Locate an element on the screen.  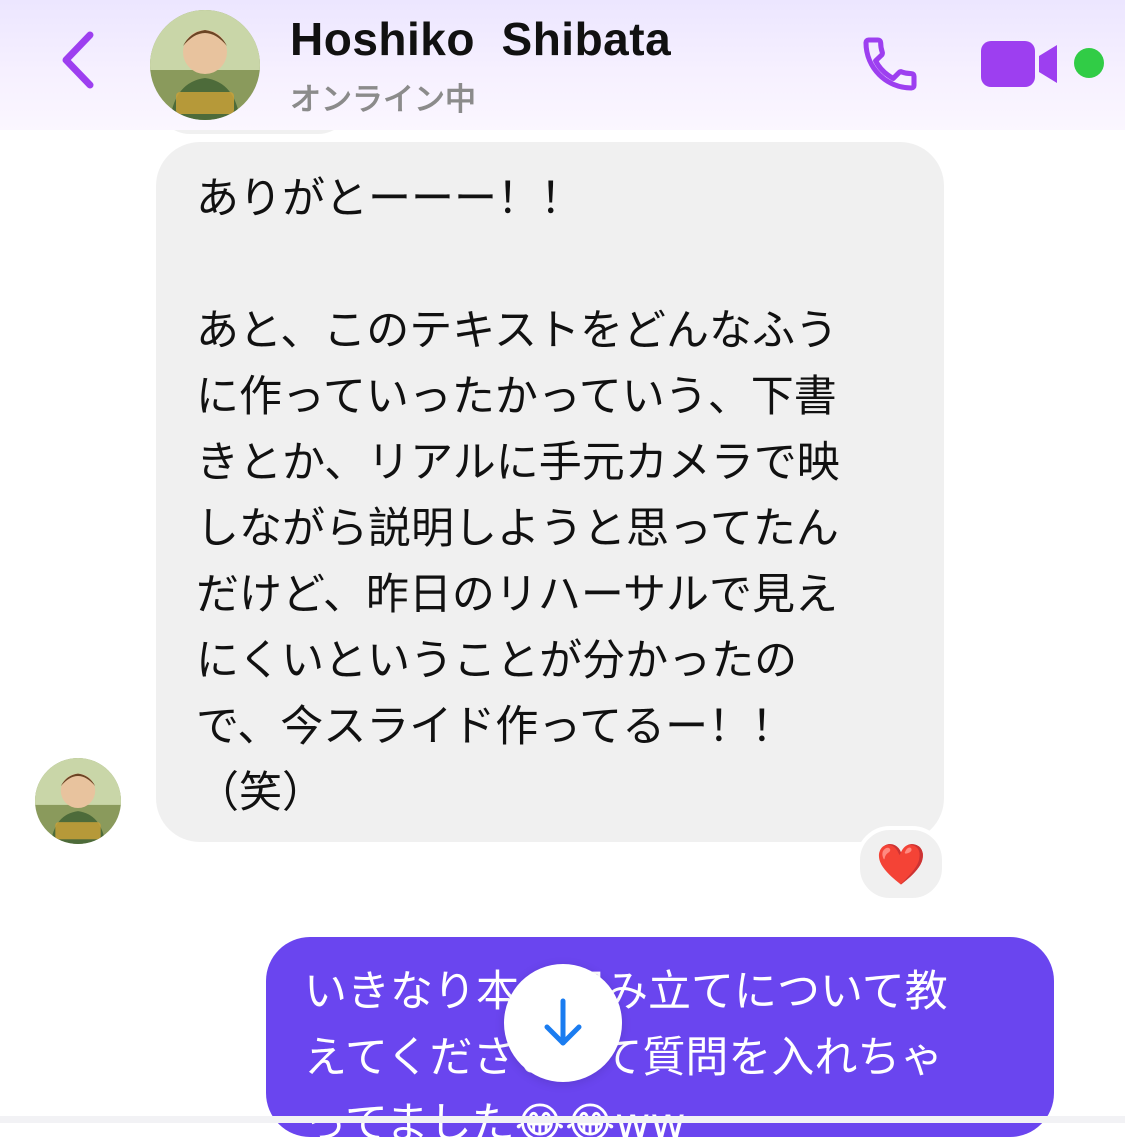
video-call-button is located at coordinates (1020, 64).